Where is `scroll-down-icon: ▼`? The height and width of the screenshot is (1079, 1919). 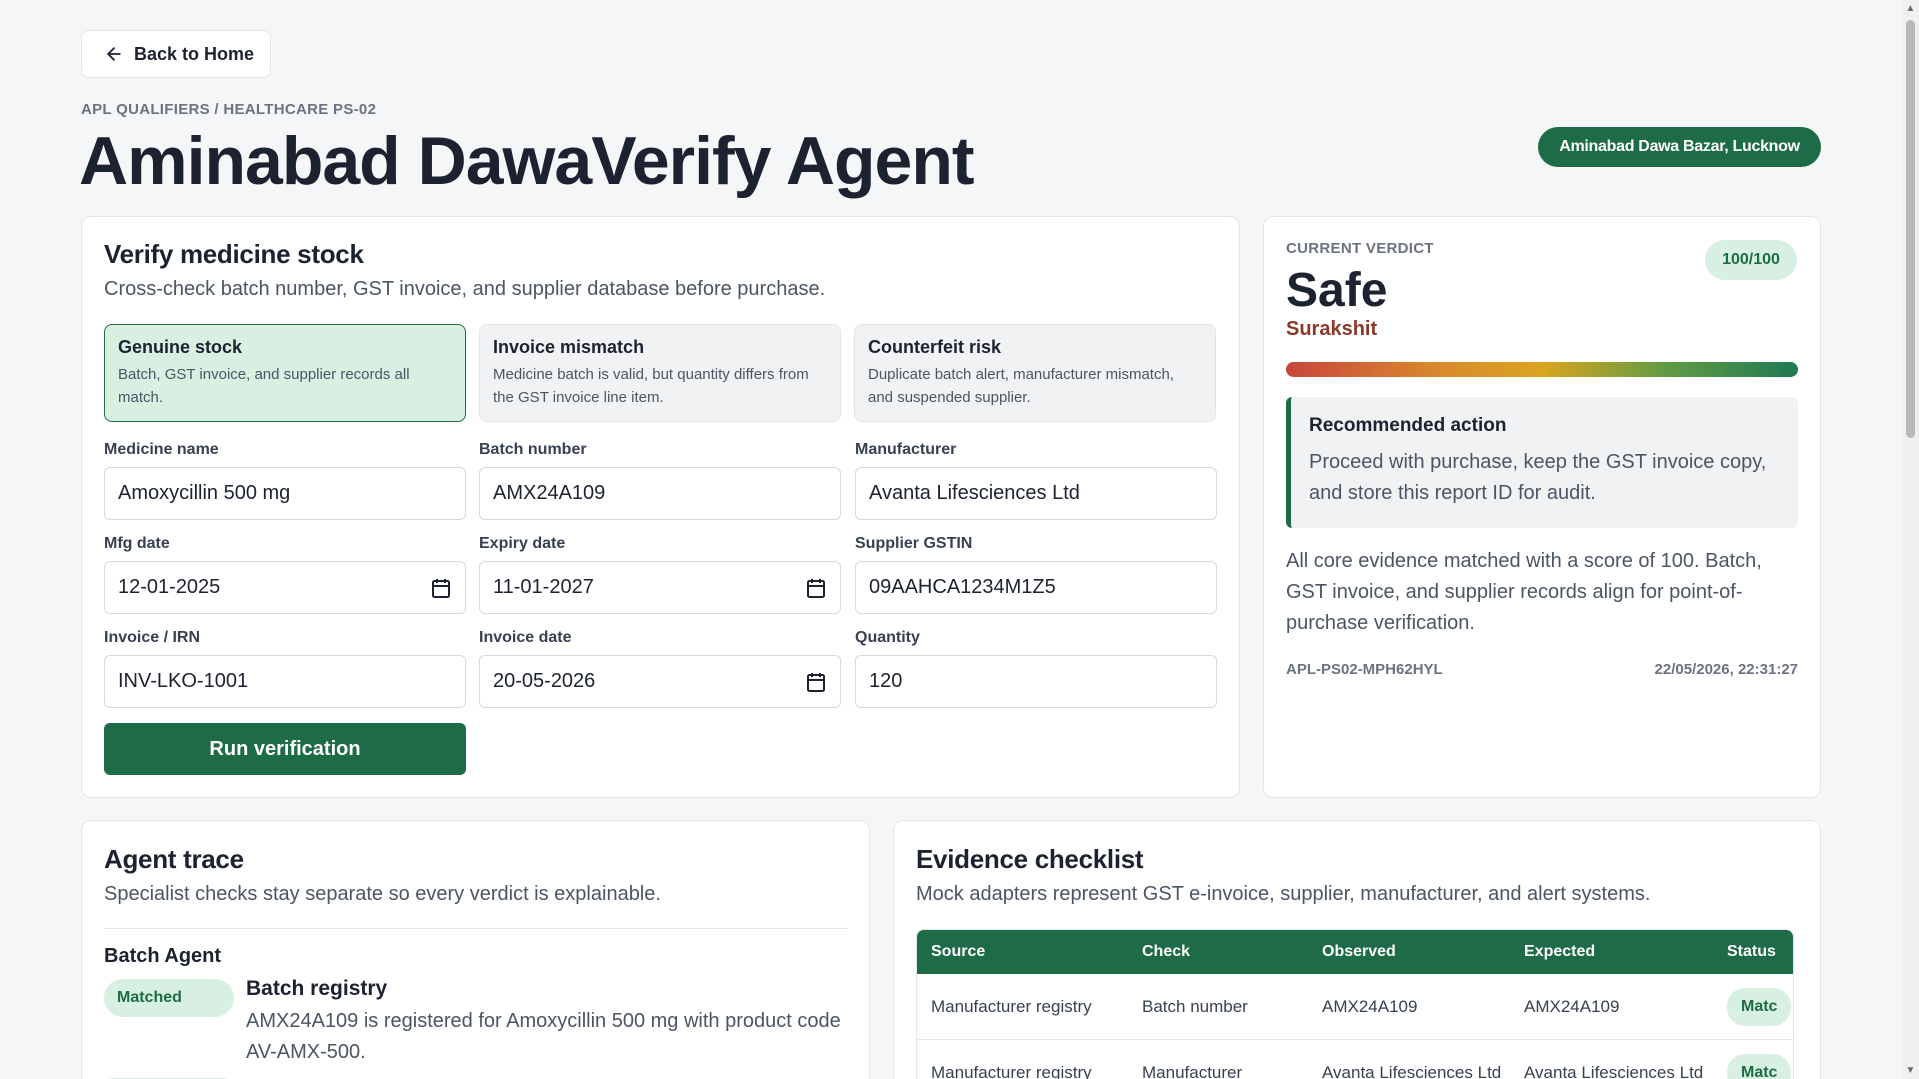 scroll-down-icon: ▼ is located at coordinates (1910, 1070).